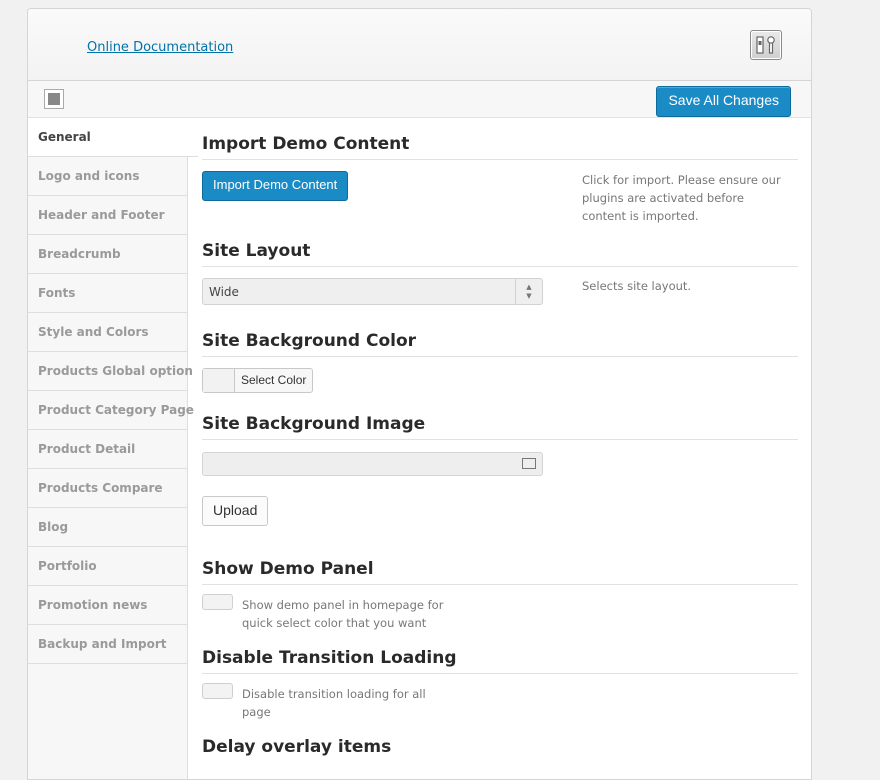 This screenshot has height=780, width=880. I want to click on sidebar-item-fonts: Fonts, so click(107, 293).